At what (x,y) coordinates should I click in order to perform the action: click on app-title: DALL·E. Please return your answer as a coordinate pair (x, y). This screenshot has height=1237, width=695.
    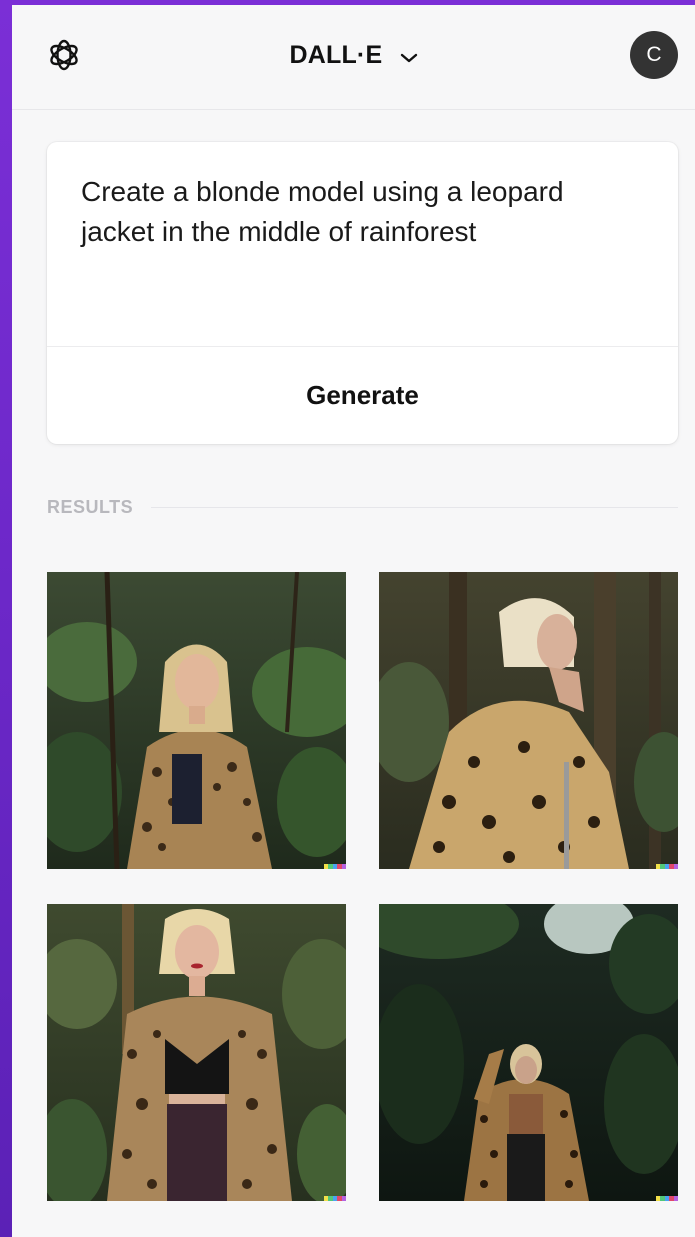
    Looking at the image, I should click on (336, 55).